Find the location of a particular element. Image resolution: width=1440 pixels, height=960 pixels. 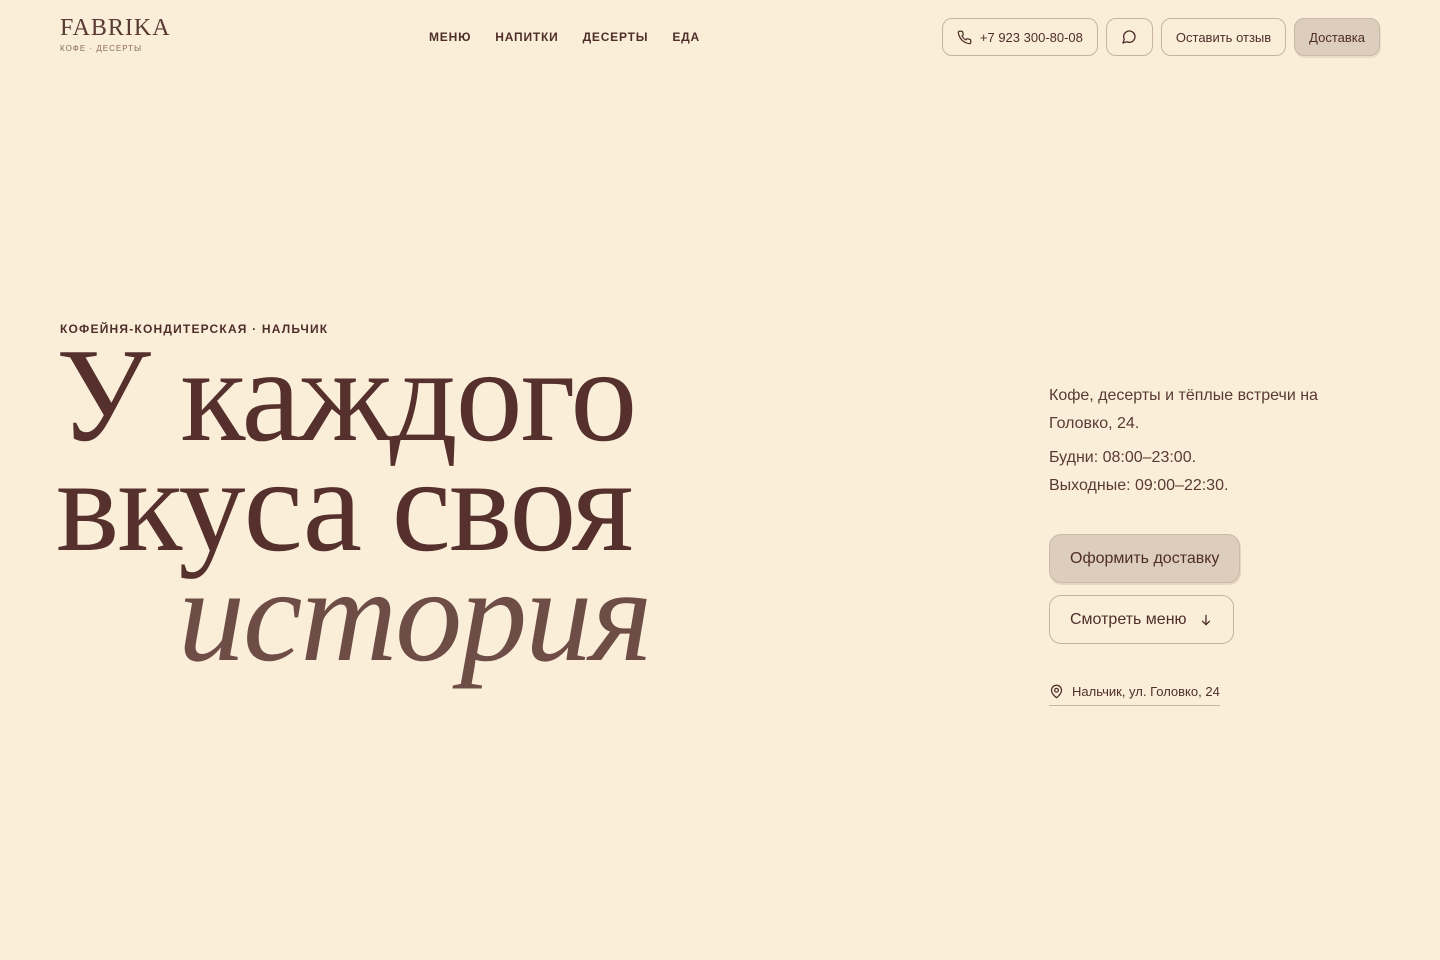

chat-bubble-icon is located at coordinates (1129, 37).